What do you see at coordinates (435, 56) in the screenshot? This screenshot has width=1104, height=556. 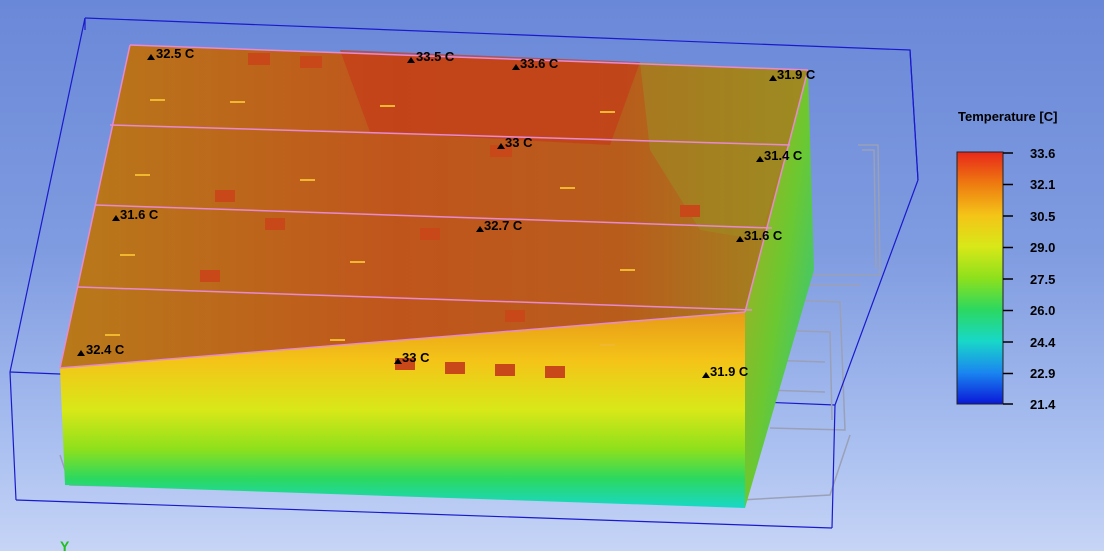 I see `svg-text: 33.5 C` at bounding box center [435, 56].